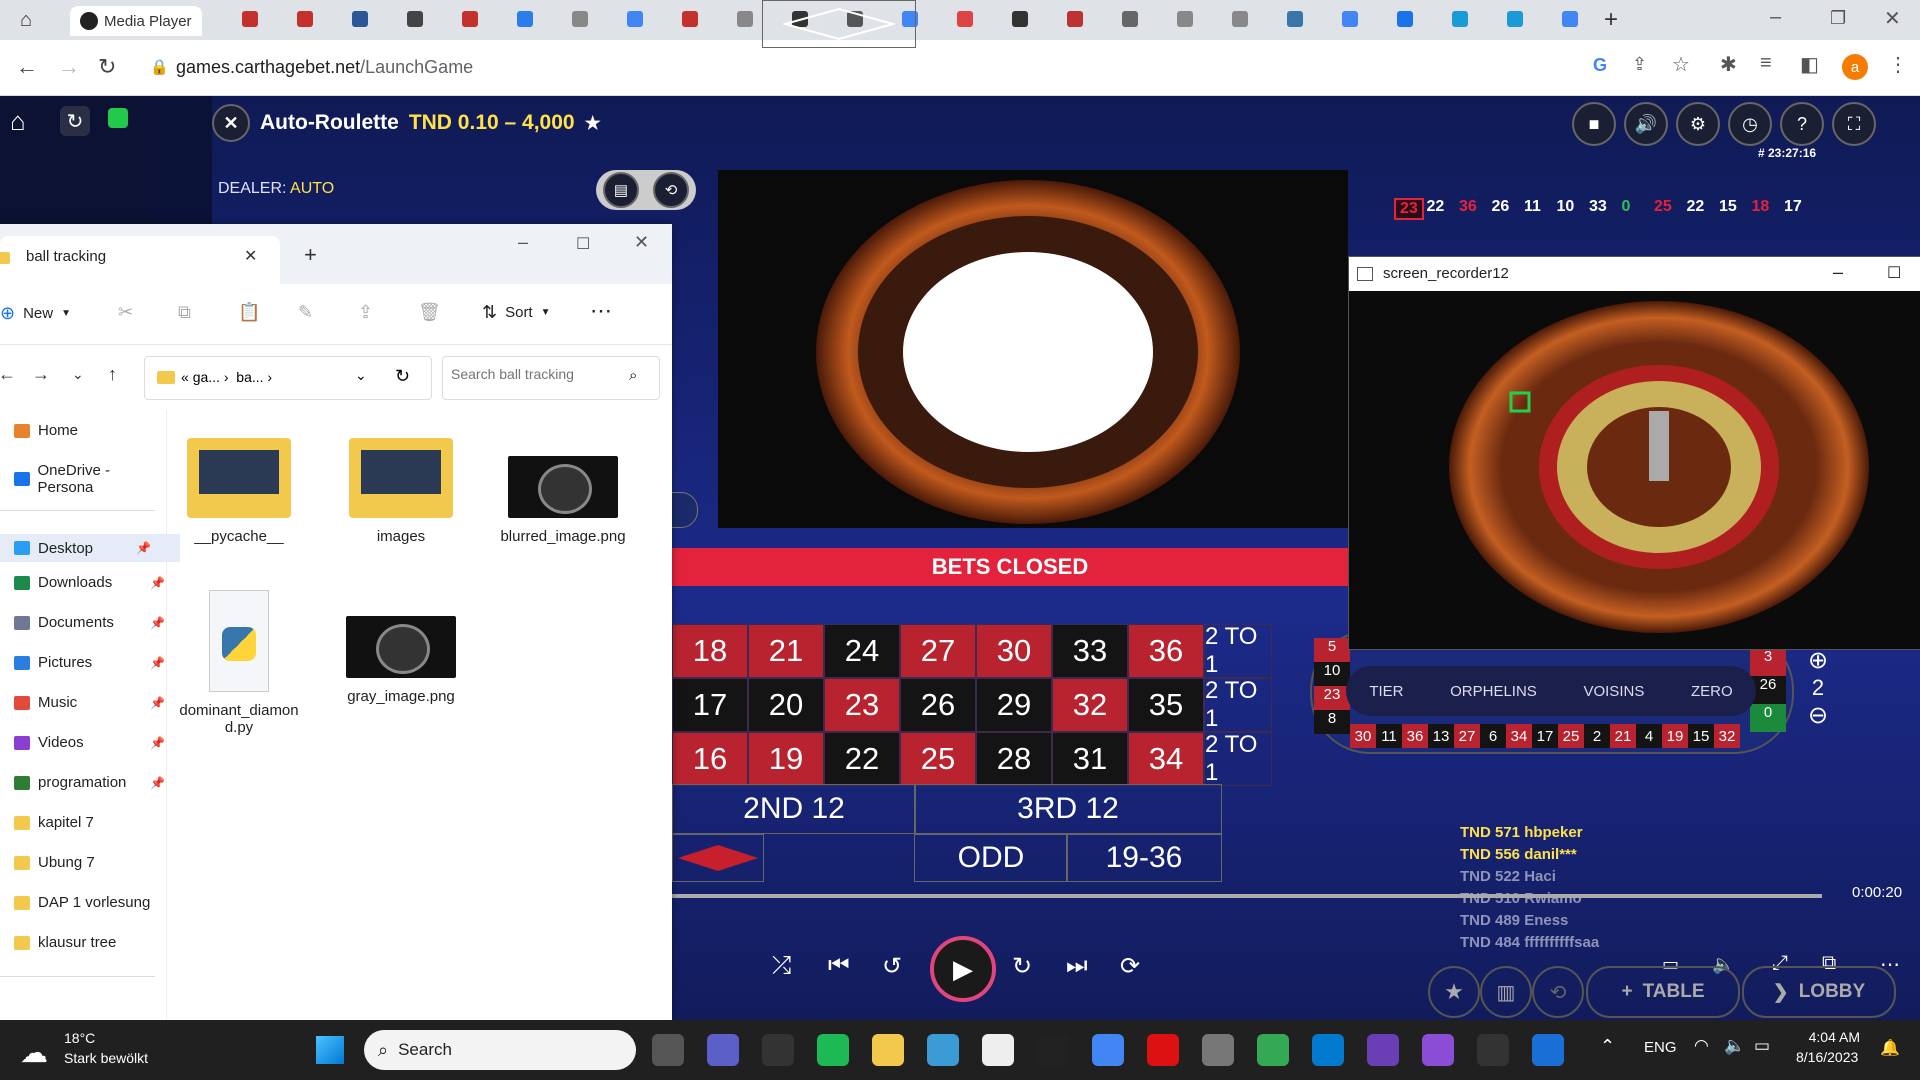 This screenshot has height=1080, width=1920. What do you see at coordinates (671, 190) in the screenshot?
I see `switch-view-icon: ⟲` at bounding box center [671, 190].